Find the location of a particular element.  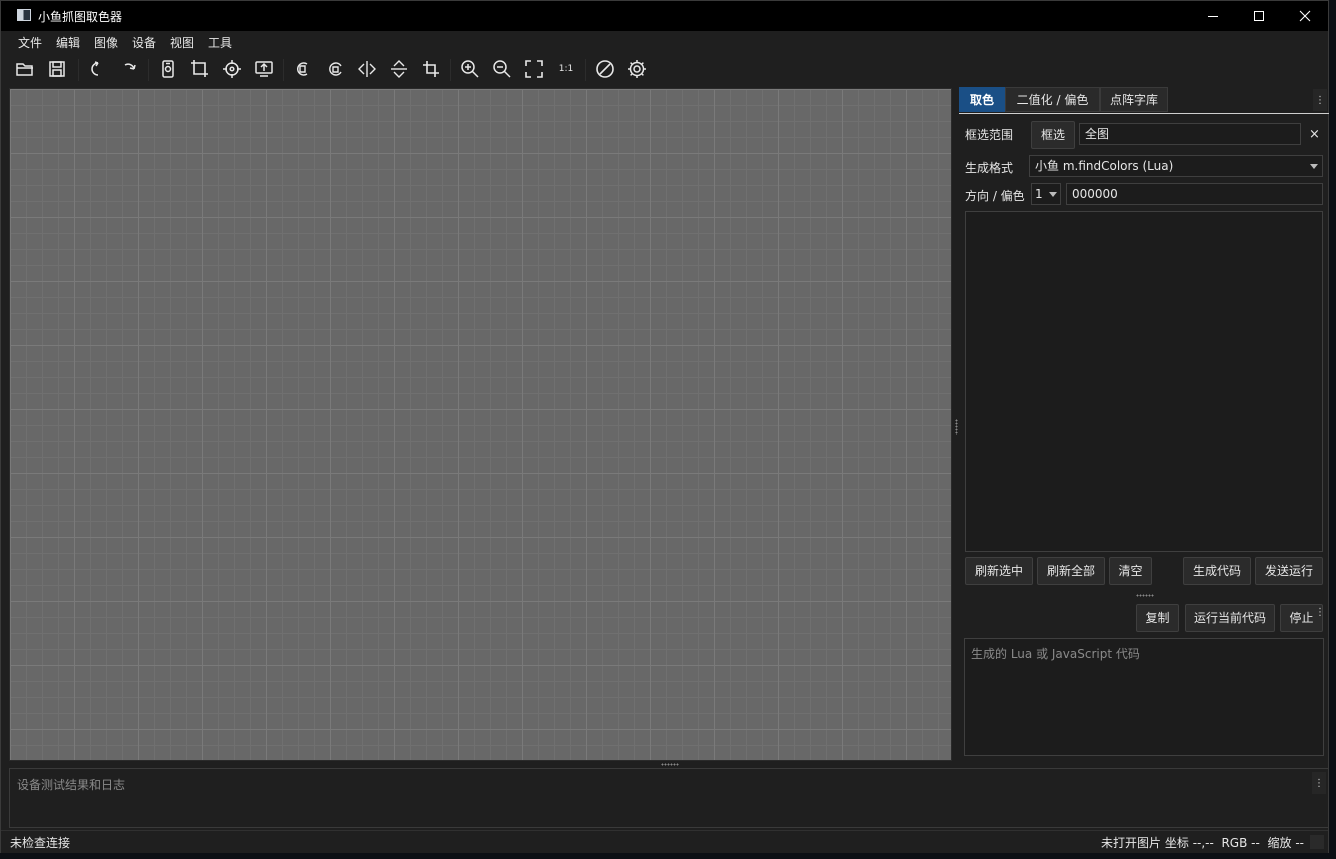

rotate-right-icon is located at coordinates (335, 69).